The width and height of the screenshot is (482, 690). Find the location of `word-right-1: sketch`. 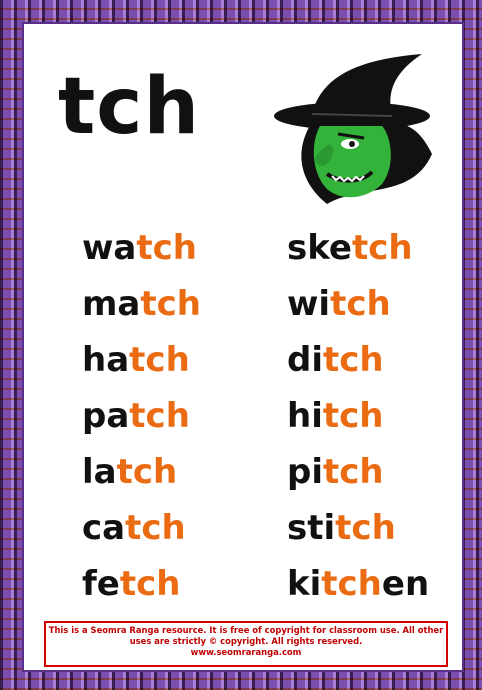

word-right-1: sketch is located at coordinates (352, 248).